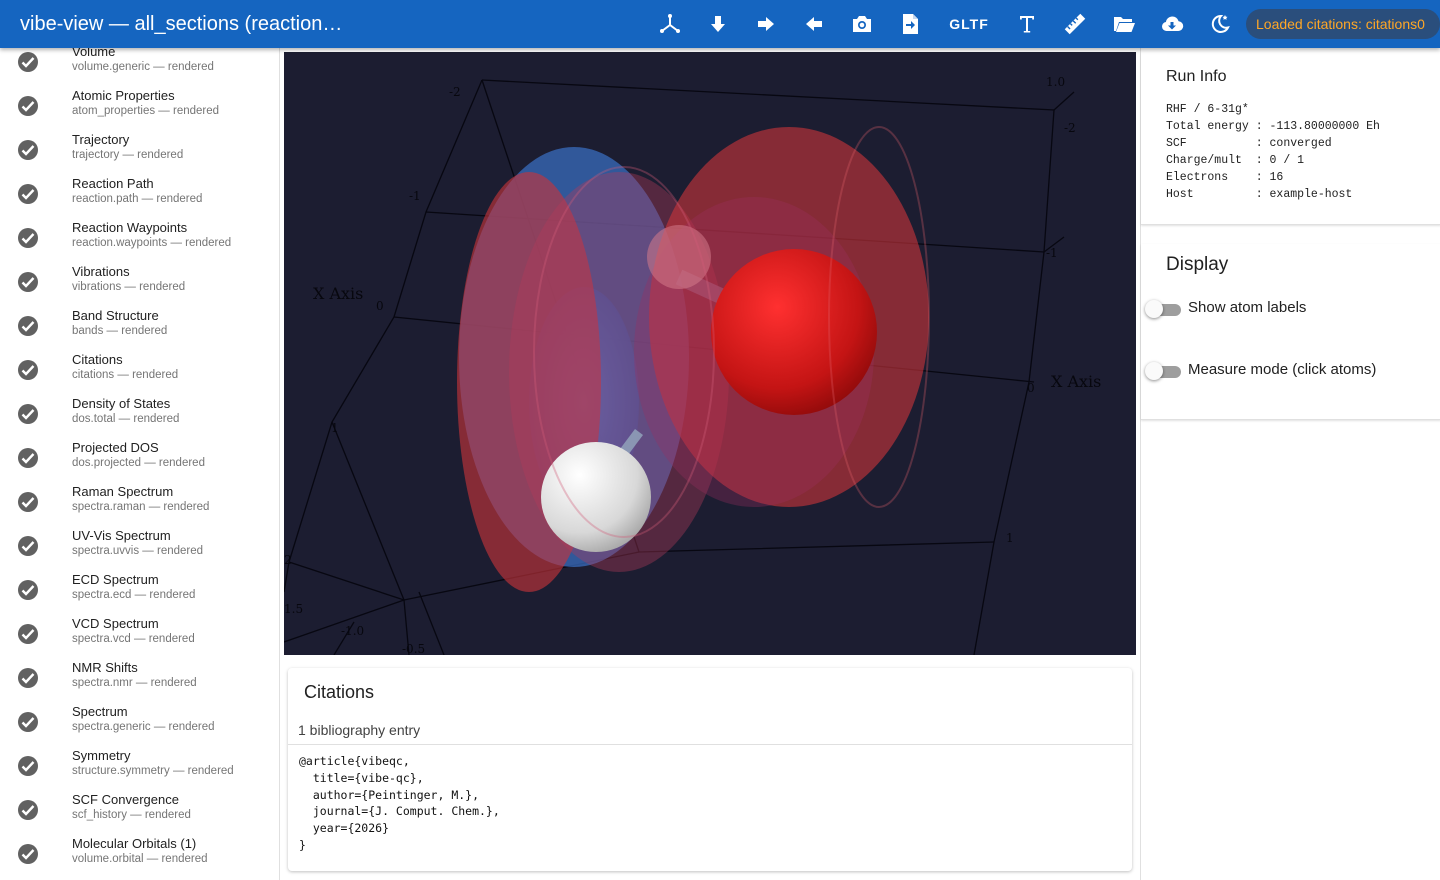 The height and width of the screenshot is (880, 1440). I want to click on oxygen-atom, so click(794, 332).